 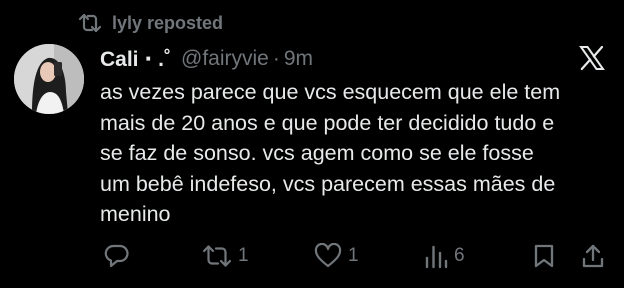 I want to click on views-button: 6, so click(x=444, y=256).